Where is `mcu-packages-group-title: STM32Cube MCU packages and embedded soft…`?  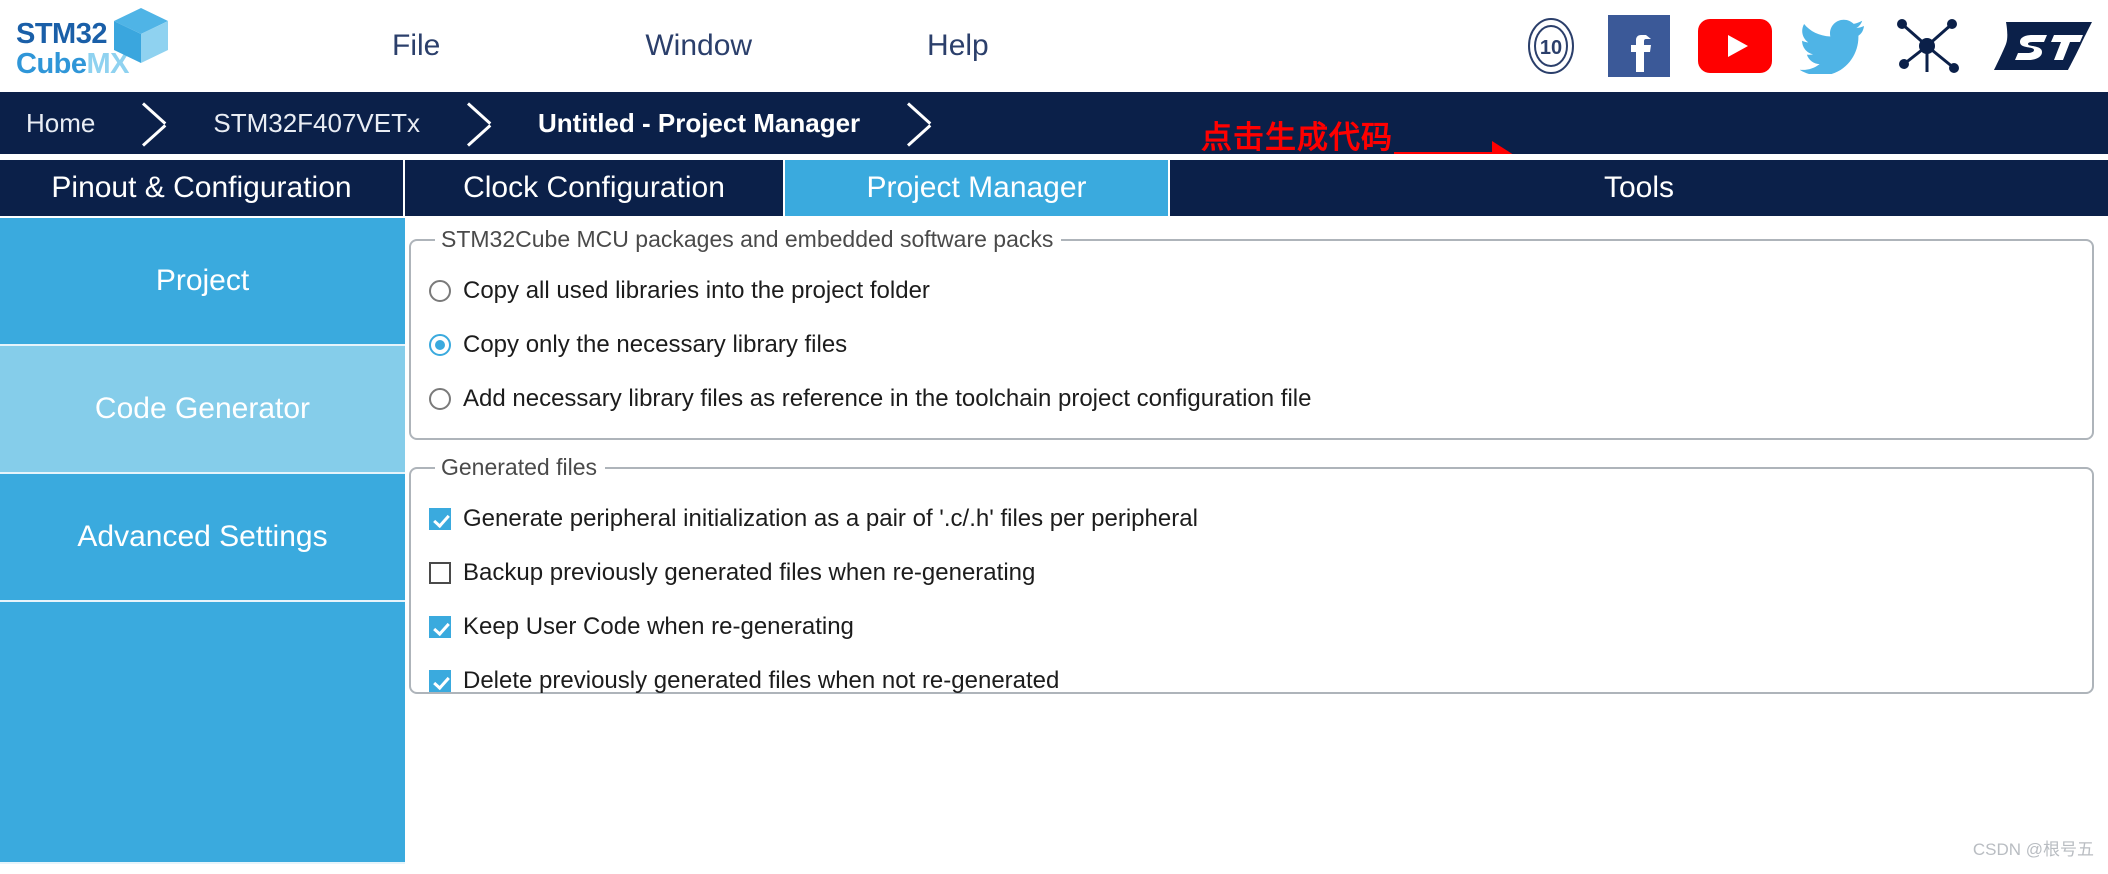
mcu-packages-group-title: STM32Cube MCU packages and embedded soft… is located at coordinates (747, 239).